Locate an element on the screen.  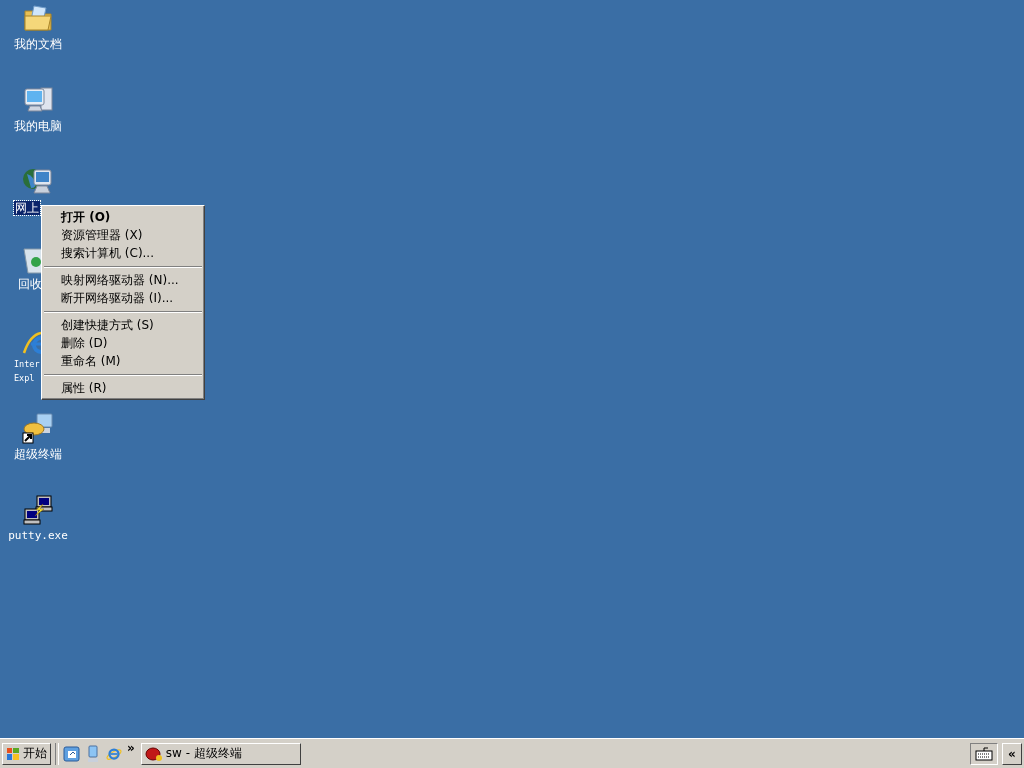
ie-logo-icon is located at coordinates (31, 343).